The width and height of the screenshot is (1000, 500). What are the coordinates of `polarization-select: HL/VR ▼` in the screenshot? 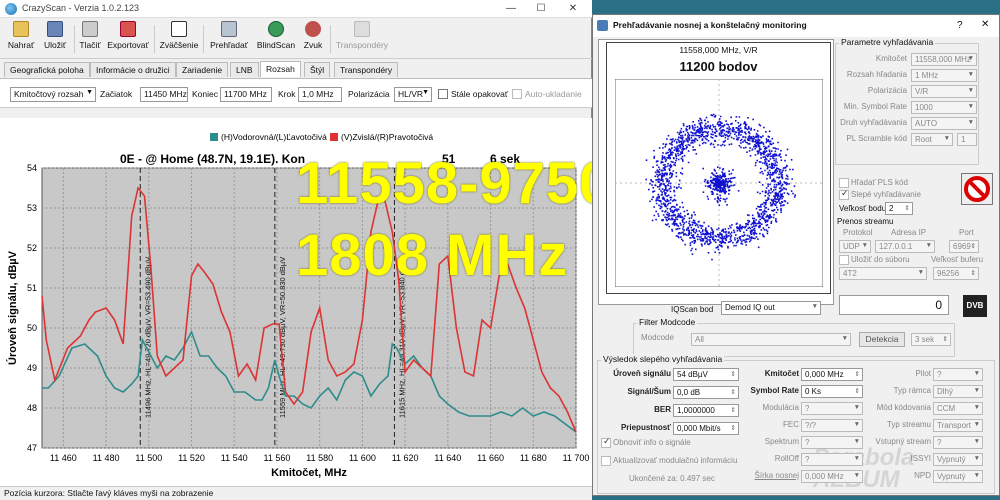 It's located at (413, 94).